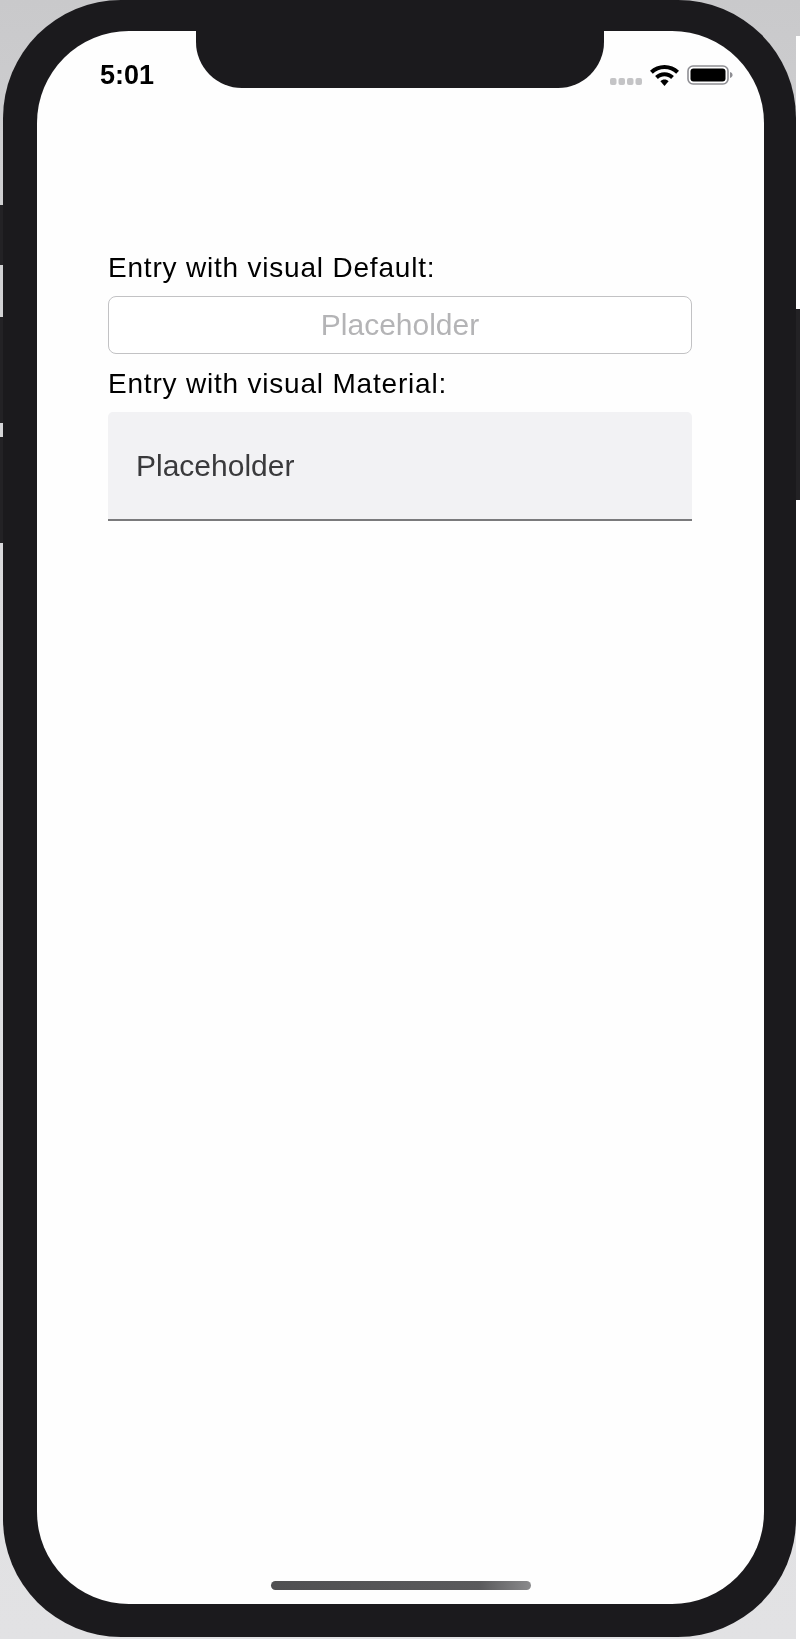 Image resolution: width=800 pixels, height=1639 pixels. What do you see at coordinates (626, 81) in the screenshot?
I see `cellular-signal-icon` at bounding box center [626, 81].